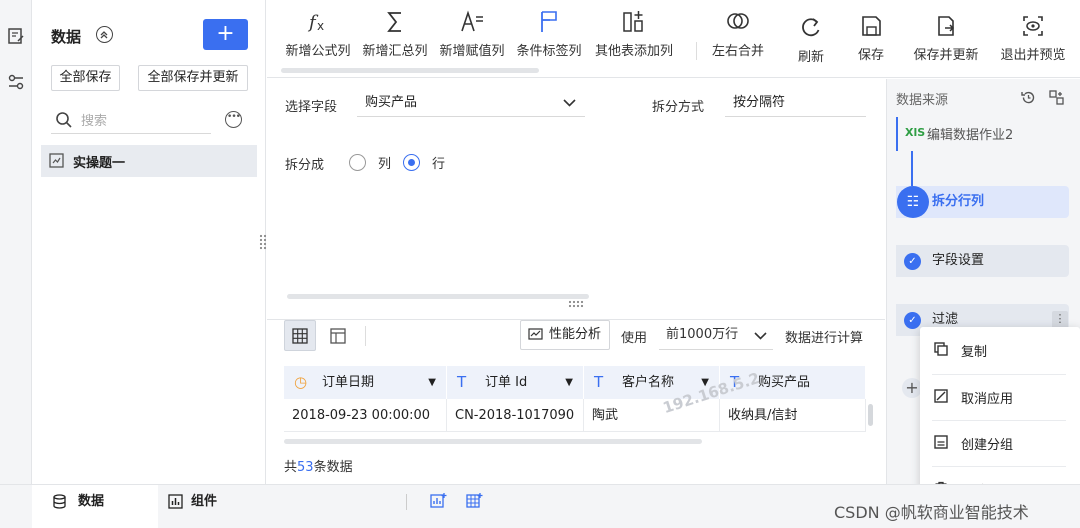  I want to click on table-vscrollbar, so click(870, 415).